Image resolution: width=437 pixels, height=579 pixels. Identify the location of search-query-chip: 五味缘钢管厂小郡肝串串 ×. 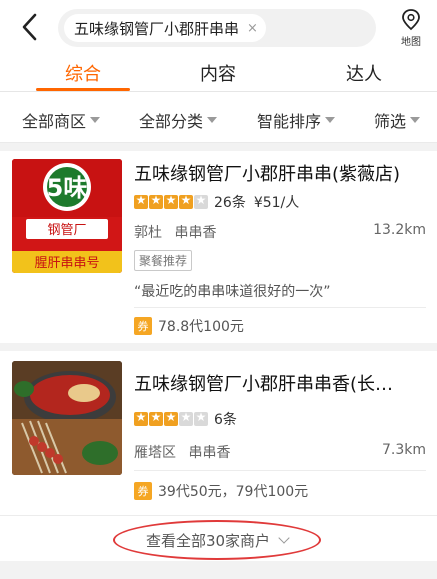
(165, 28).